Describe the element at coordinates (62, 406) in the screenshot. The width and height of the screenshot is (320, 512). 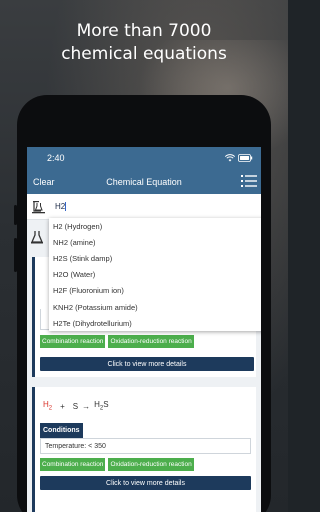
I see `plus-sign: +` at that location.